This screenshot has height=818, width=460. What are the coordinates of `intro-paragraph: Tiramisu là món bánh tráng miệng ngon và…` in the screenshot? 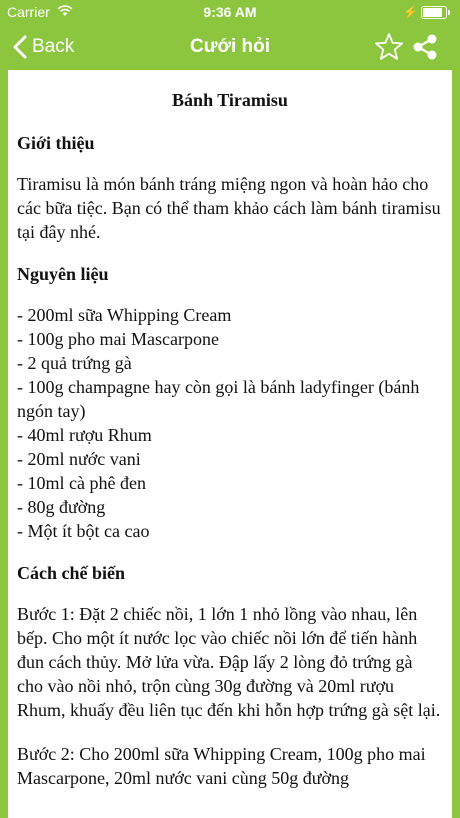 It's located at (229, 208).